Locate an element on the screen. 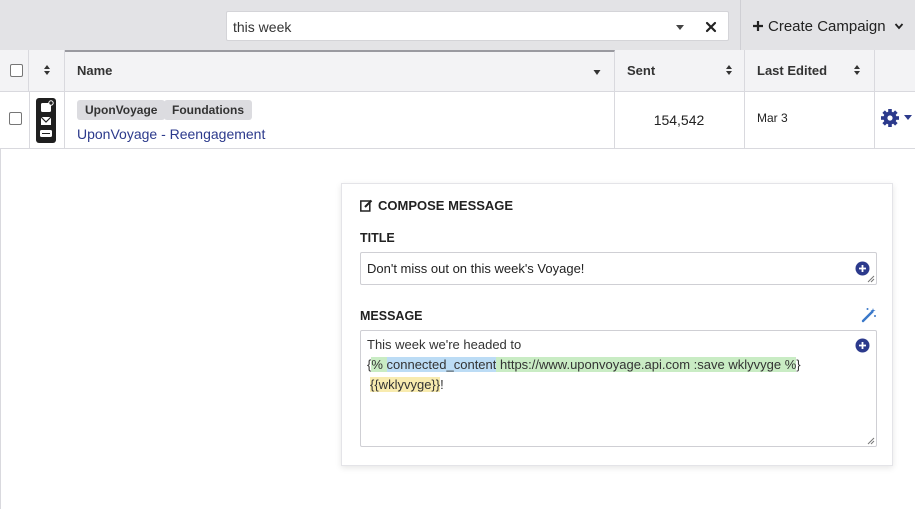  create-campaign-label: Create Campaign is located at coordinates (827, 26).